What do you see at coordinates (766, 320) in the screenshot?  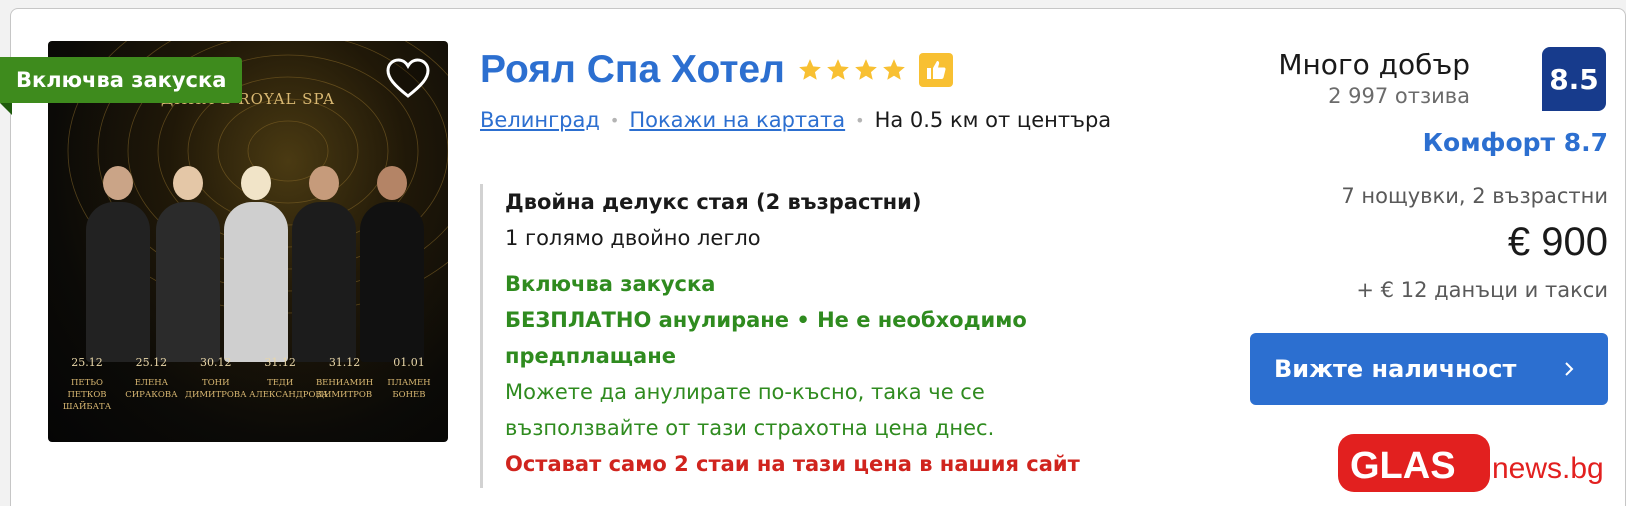 I see `free-cancellation-line1: БЕЗПЛАТНО анулиране • Не е необходимо` at bounding box center [766, 320].